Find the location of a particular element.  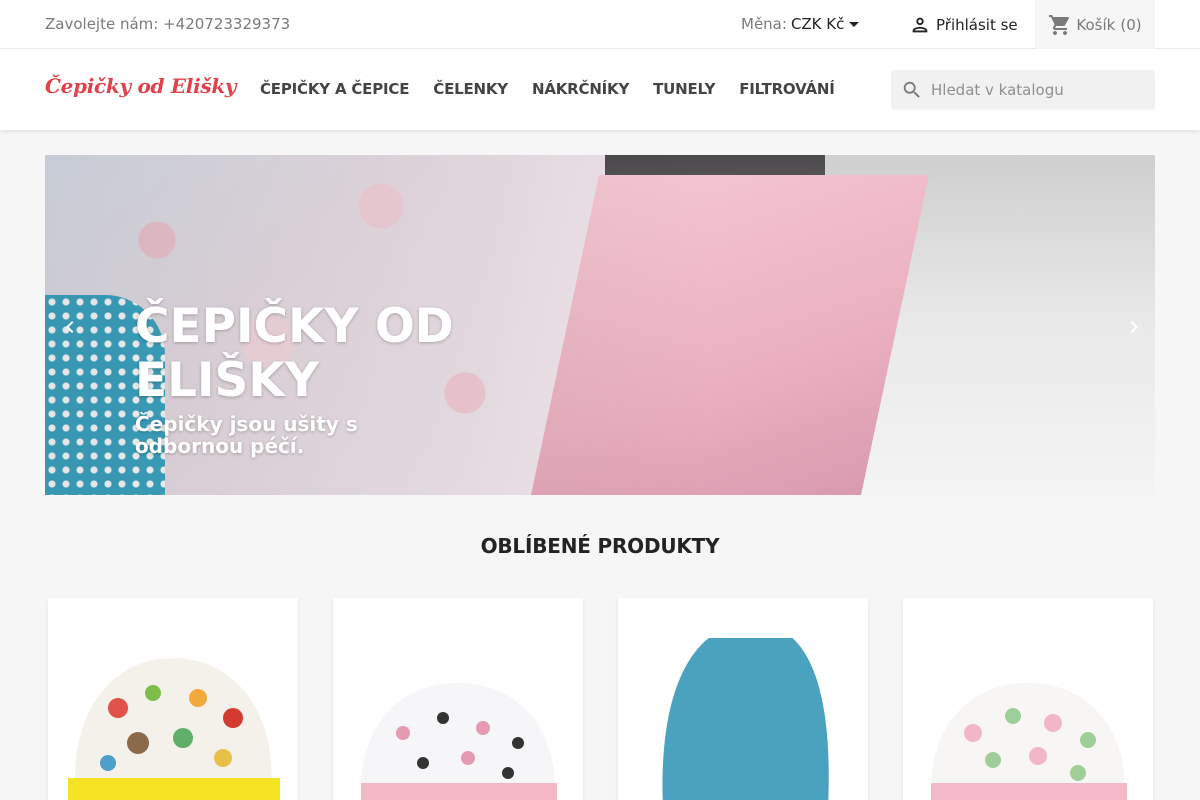

nav-item-tunely: TUNELY is located at coordinates (684, 89).